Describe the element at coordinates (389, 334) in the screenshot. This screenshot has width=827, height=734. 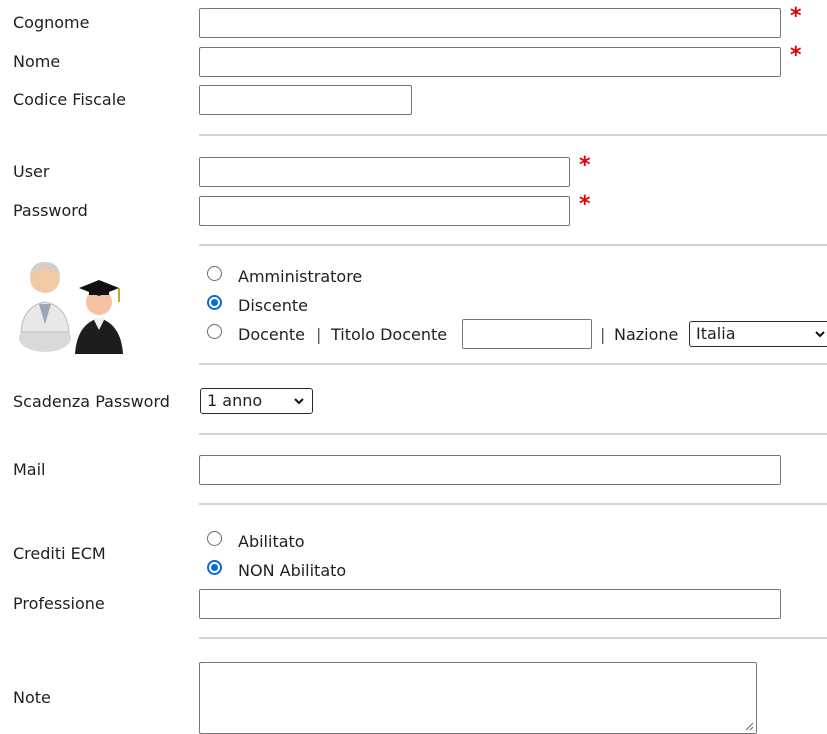
I see `titolo-docente-label: Titolo Docente` at that location.